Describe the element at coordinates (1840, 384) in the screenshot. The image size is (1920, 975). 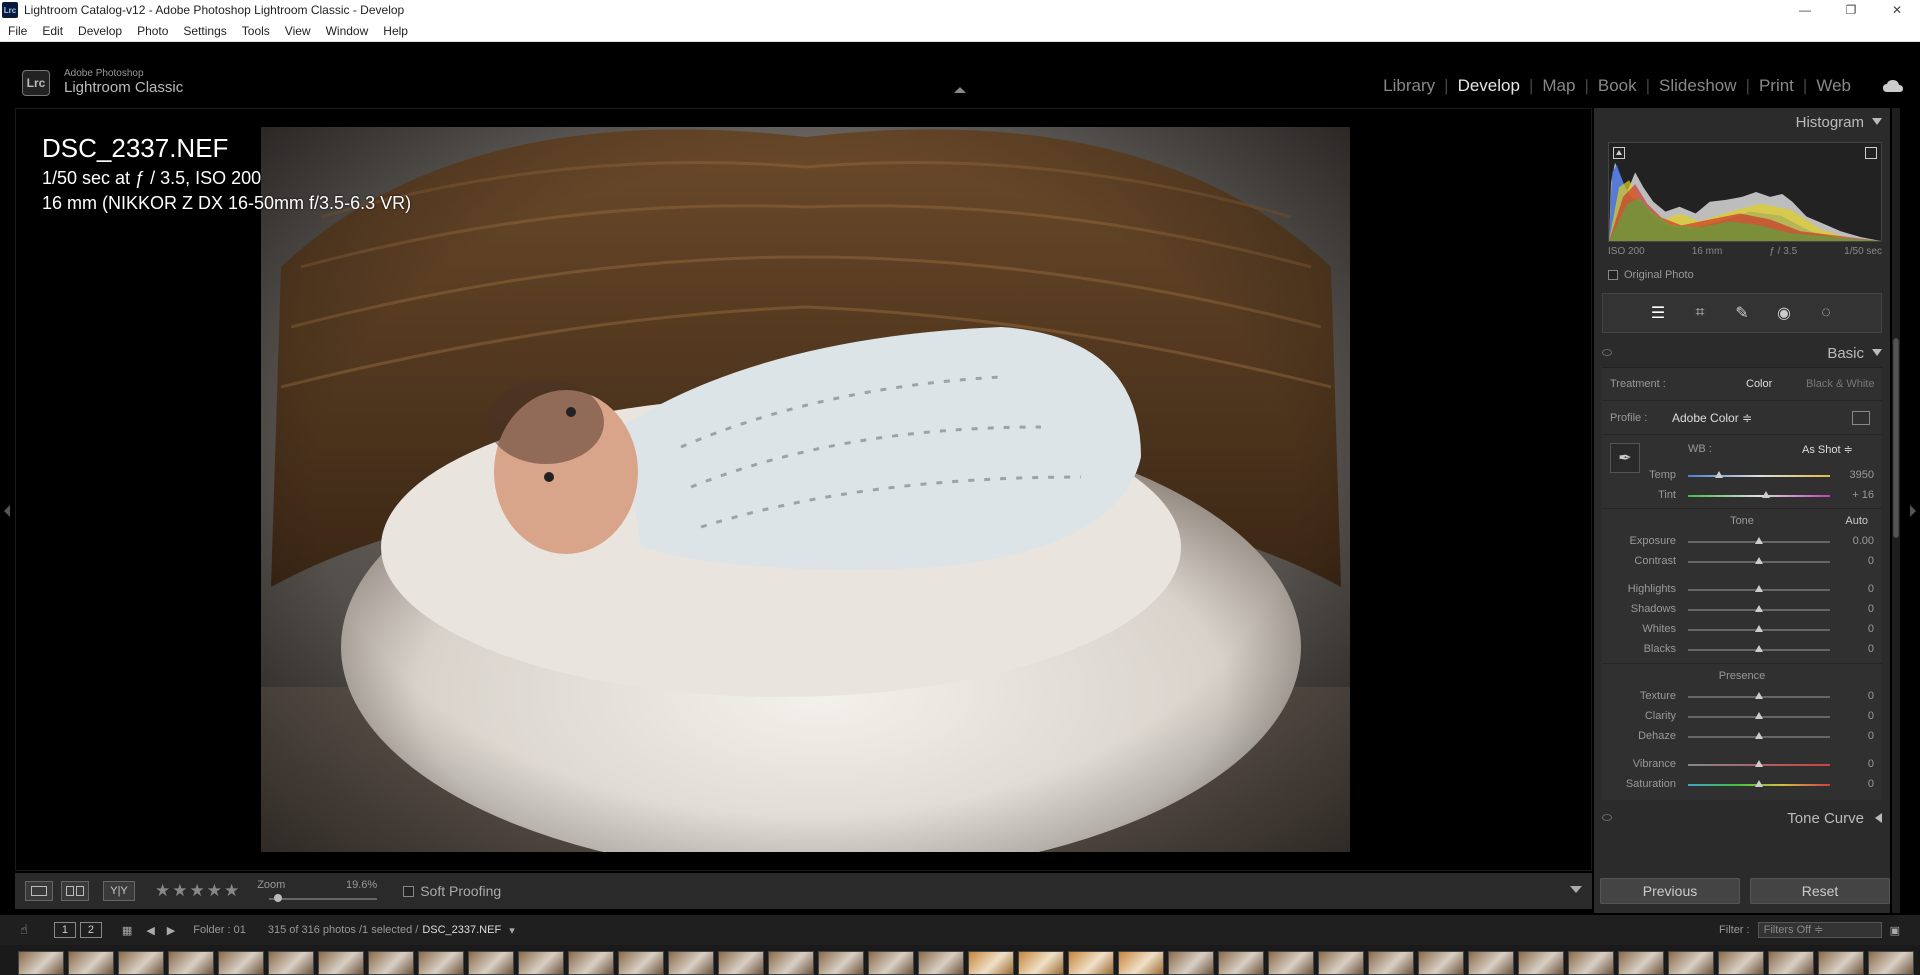
I see `treatment-bw-option: Black & White` at that location.